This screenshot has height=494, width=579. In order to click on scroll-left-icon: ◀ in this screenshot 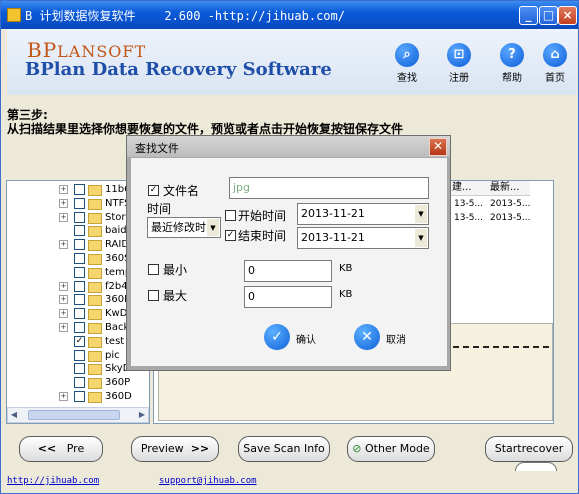, I will do `click(14, 414)`.